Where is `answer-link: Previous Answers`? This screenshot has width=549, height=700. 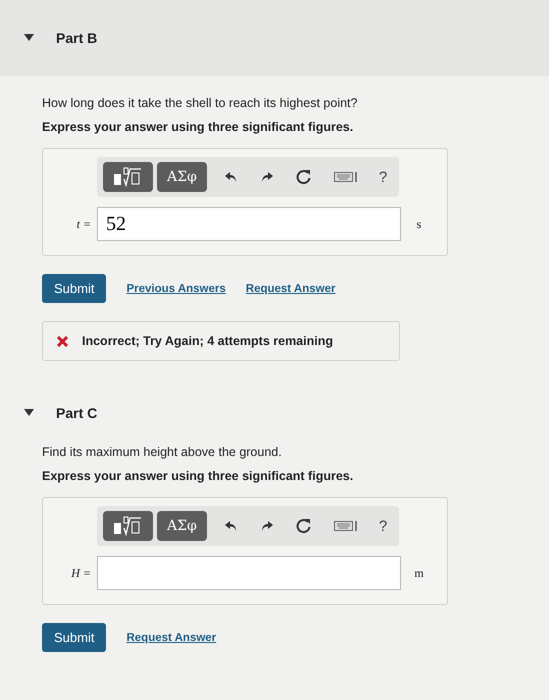 answer-link: Previous Answers is located at coordinates (176, 288).